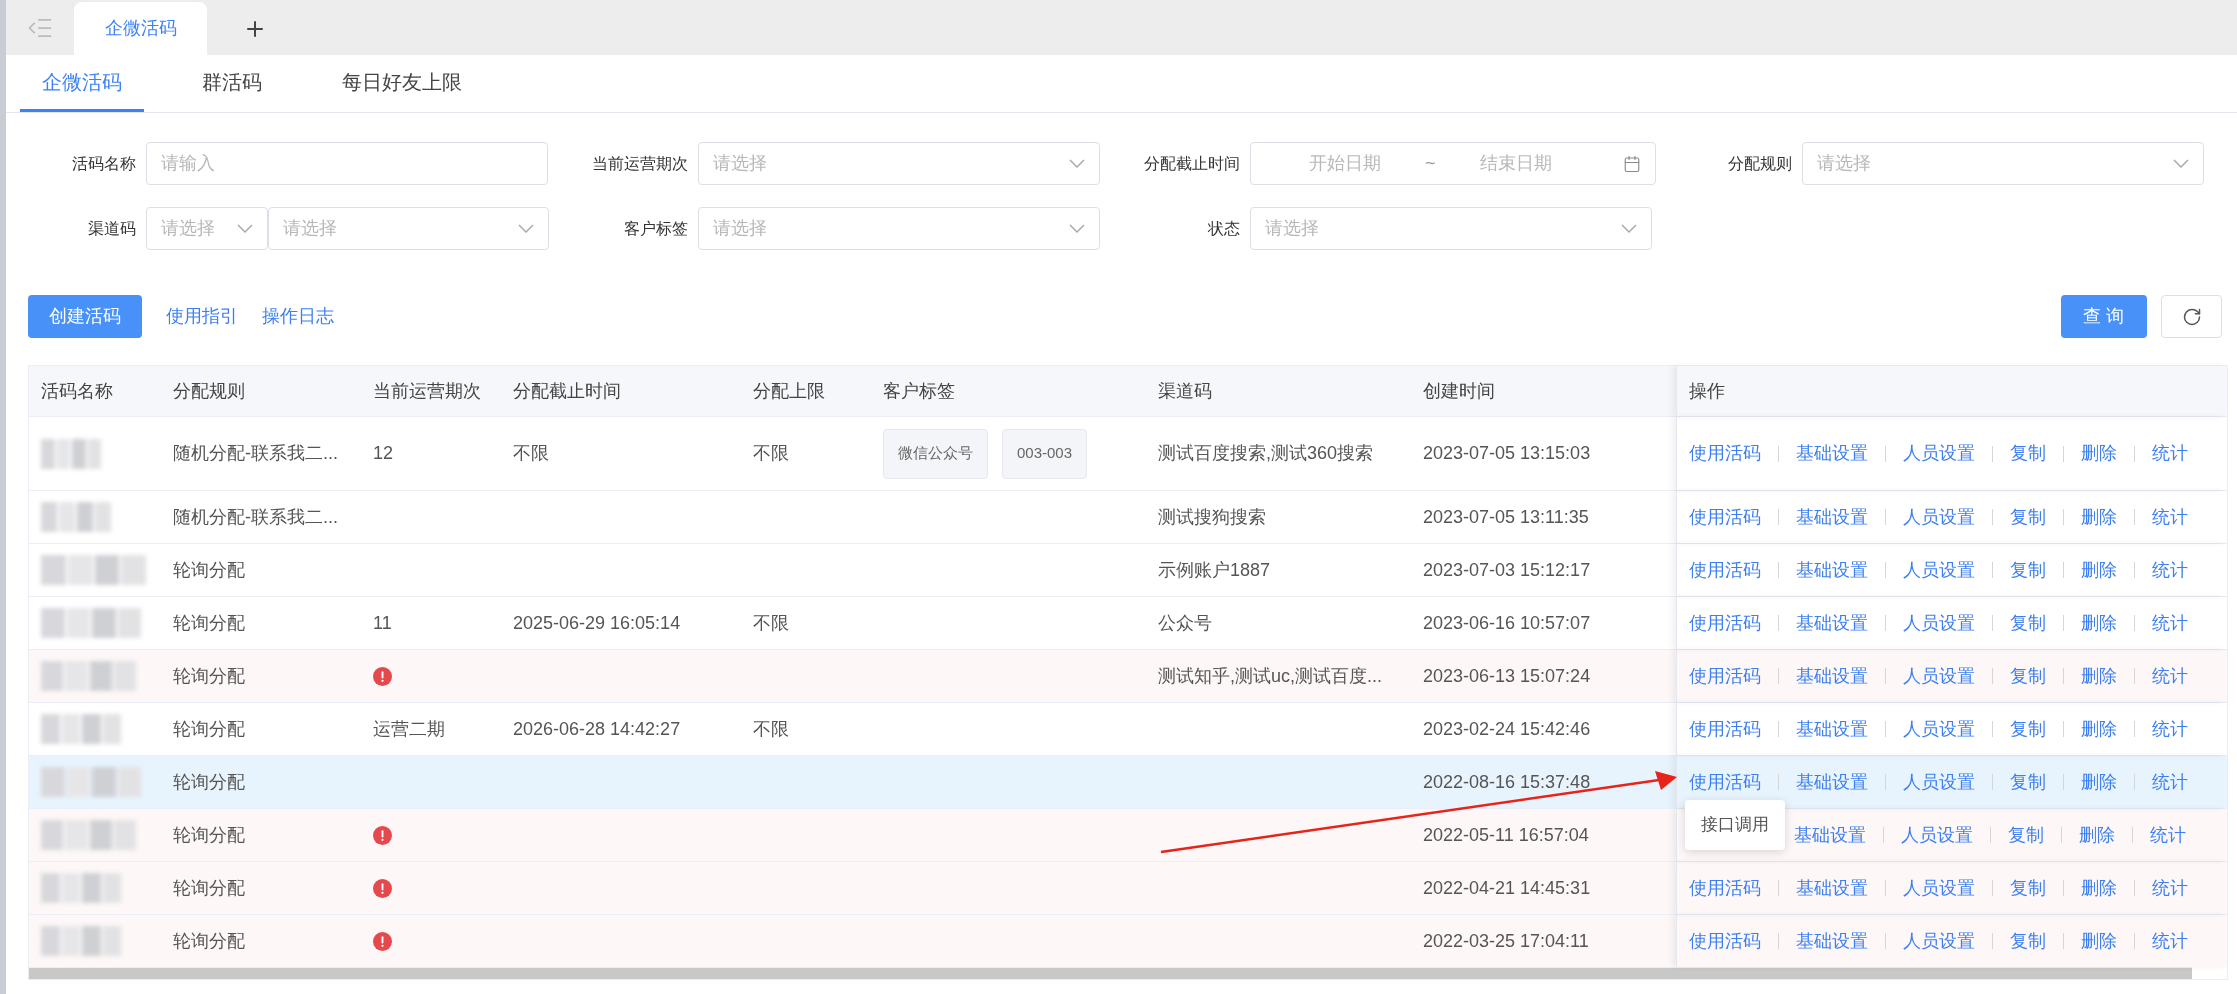  Describe the element at coordinates (2104, 316) in the screenshot. I see `query-button: 查 询` at that location.